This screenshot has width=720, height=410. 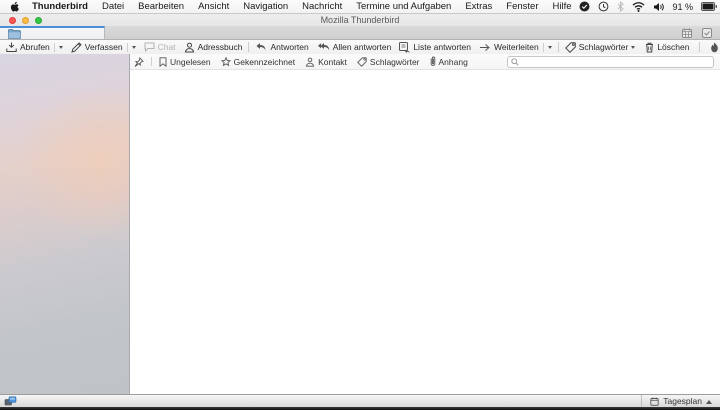 I want to click on status-bar: Tagesplan, so click(x=360, y=400).